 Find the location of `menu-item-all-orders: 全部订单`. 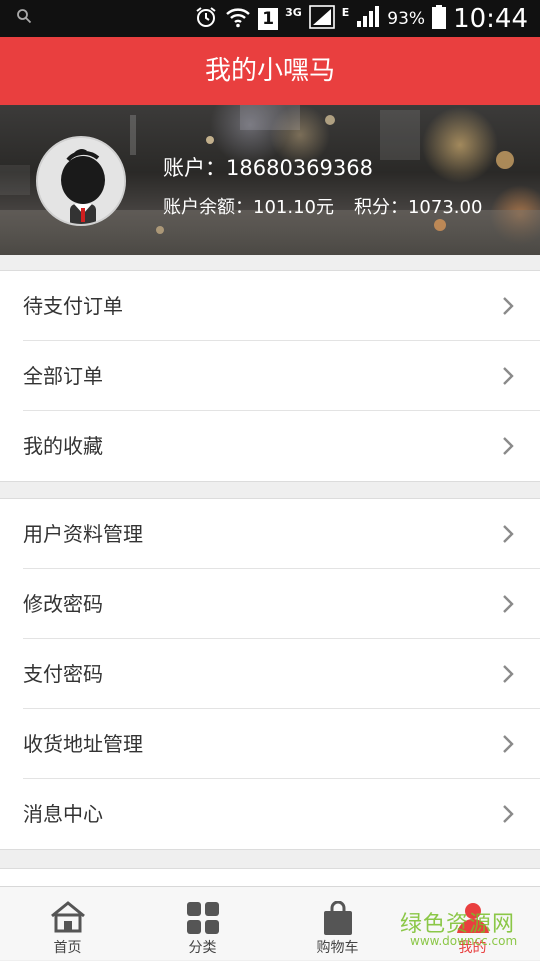

menu-item-all-orders: 全部订单 is located at coordinates (281, 376).